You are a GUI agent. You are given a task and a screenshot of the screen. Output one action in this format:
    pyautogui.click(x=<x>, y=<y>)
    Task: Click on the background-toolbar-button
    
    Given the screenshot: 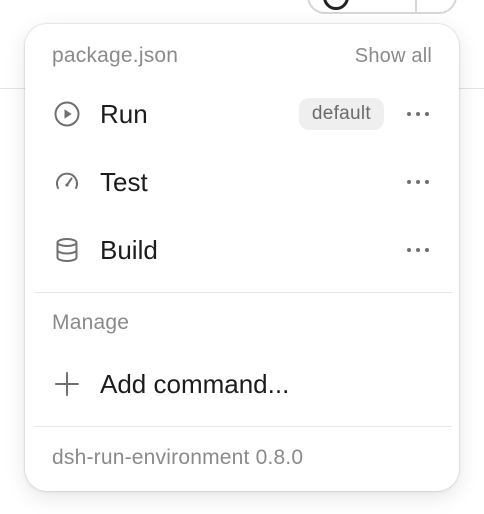 What is the action you would take?
    pyautogui.click(x=382, y=7)
    